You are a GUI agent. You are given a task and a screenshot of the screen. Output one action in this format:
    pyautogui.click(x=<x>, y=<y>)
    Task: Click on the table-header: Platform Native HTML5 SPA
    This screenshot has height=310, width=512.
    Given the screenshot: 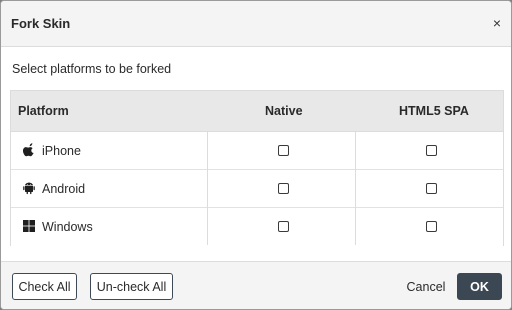 What is the action you would take?
    pyautogui.click(x=257, y=111)
    